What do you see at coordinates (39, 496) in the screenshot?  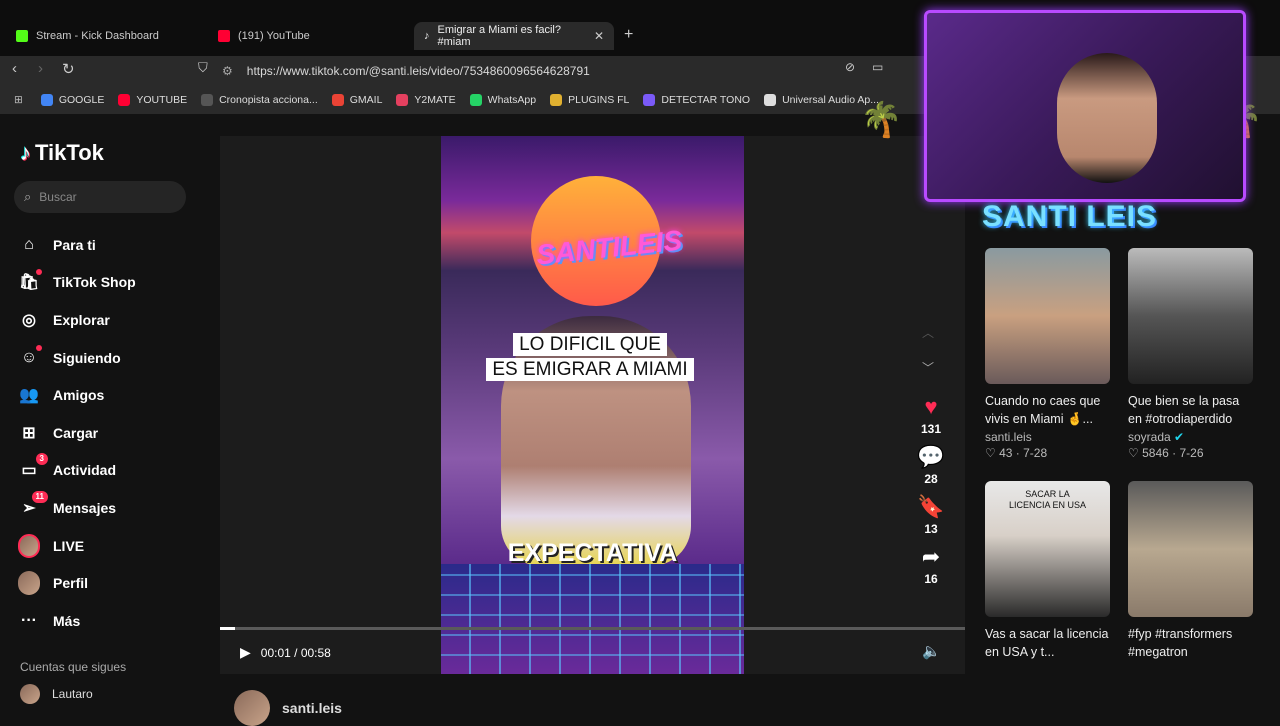 I see `notification-badge: 11` at bounding box center [39, 496].